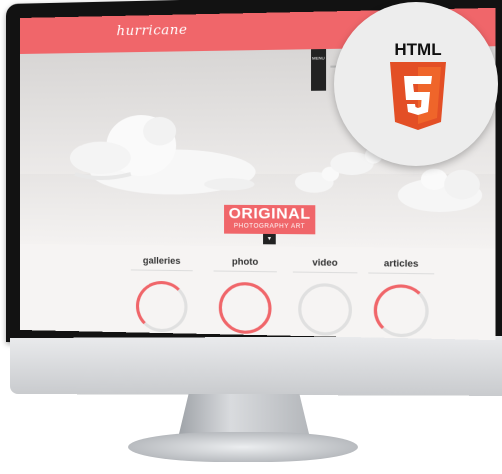 This screenshot has height=474, width=502. Describe the element at coordinates (319, 69) in the screenshot. I see `nav-menu-button: MENU` at that location.